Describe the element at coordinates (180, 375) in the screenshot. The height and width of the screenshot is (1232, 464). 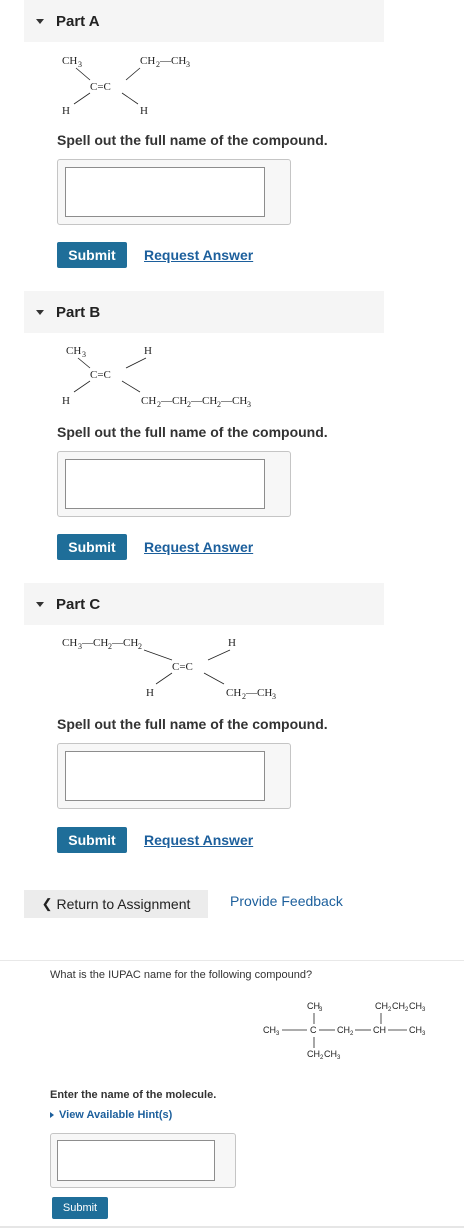
I see `structure-b: CH 3 H C=C H CH 2 —CH 2 —CH 2 —CH 3` at that location.